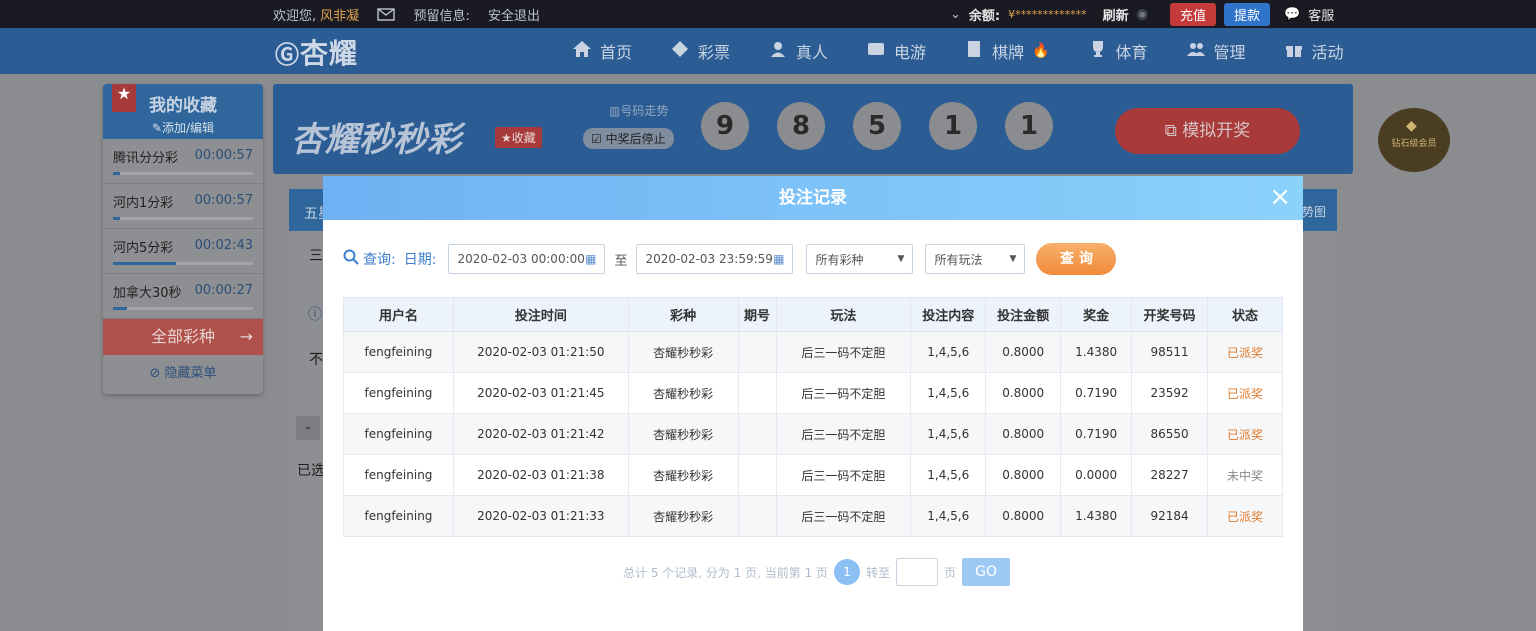  I want to click on chevron-down-icon: ⌄, so click(955, 14).